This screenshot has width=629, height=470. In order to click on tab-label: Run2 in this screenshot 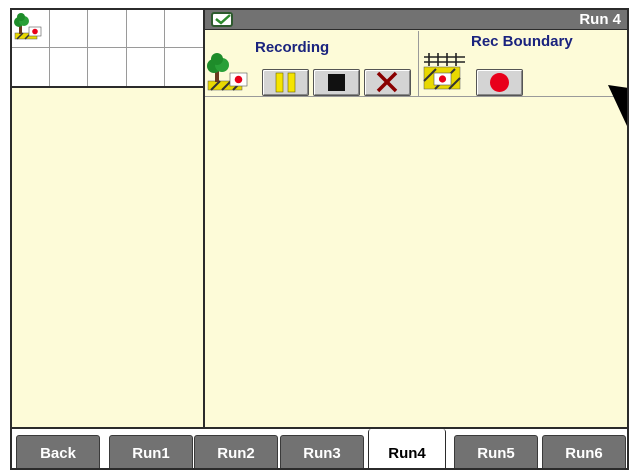, I will do `click(236, 453)`.